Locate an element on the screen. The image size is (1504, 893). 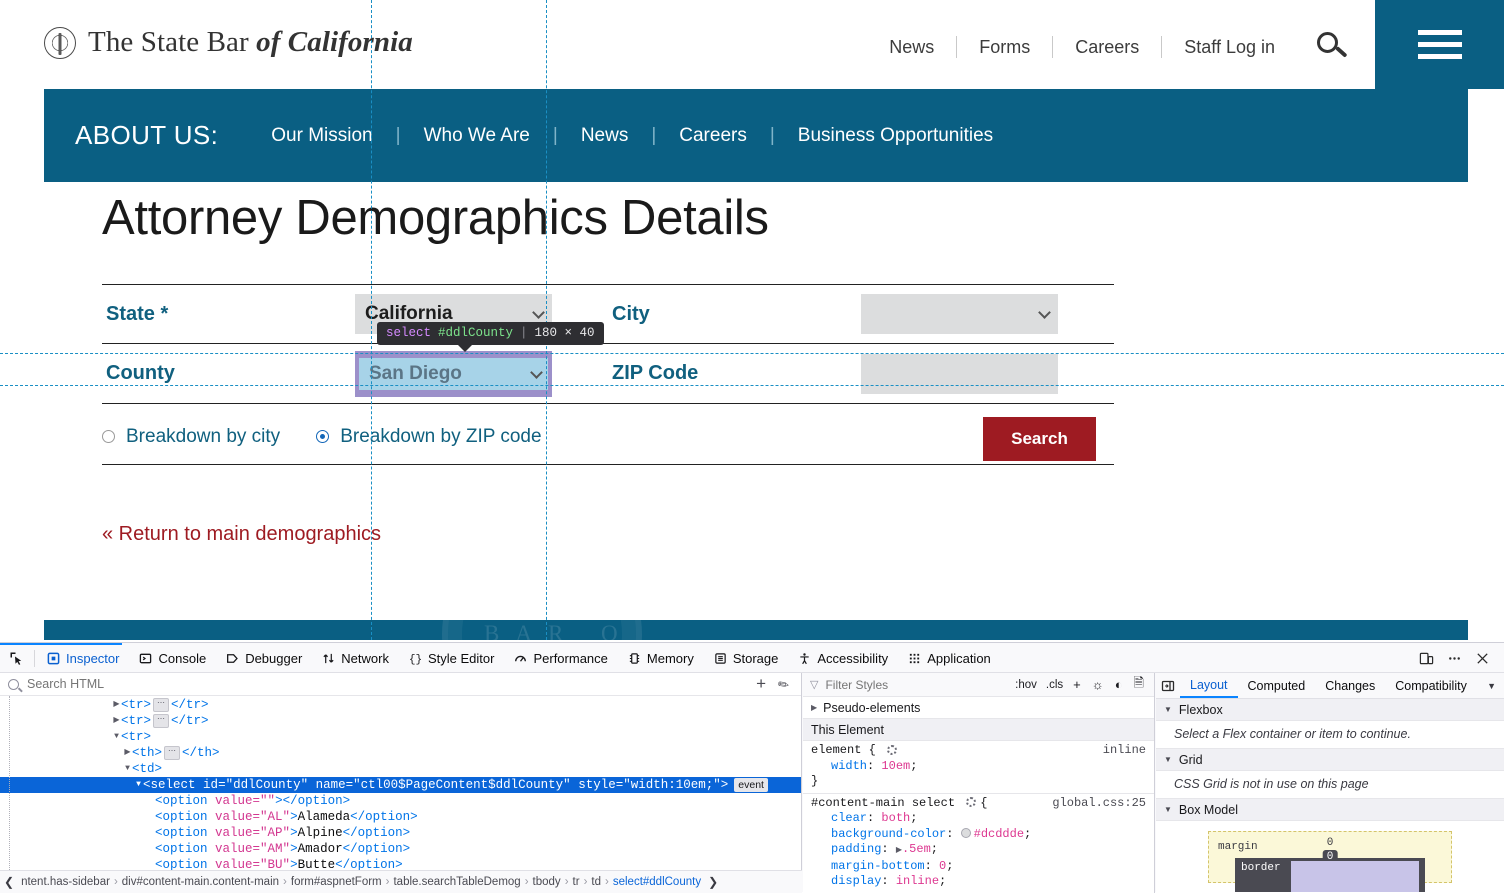
breadcrumb-item: table.searchTableDemog is located at coordinates (456, 882).